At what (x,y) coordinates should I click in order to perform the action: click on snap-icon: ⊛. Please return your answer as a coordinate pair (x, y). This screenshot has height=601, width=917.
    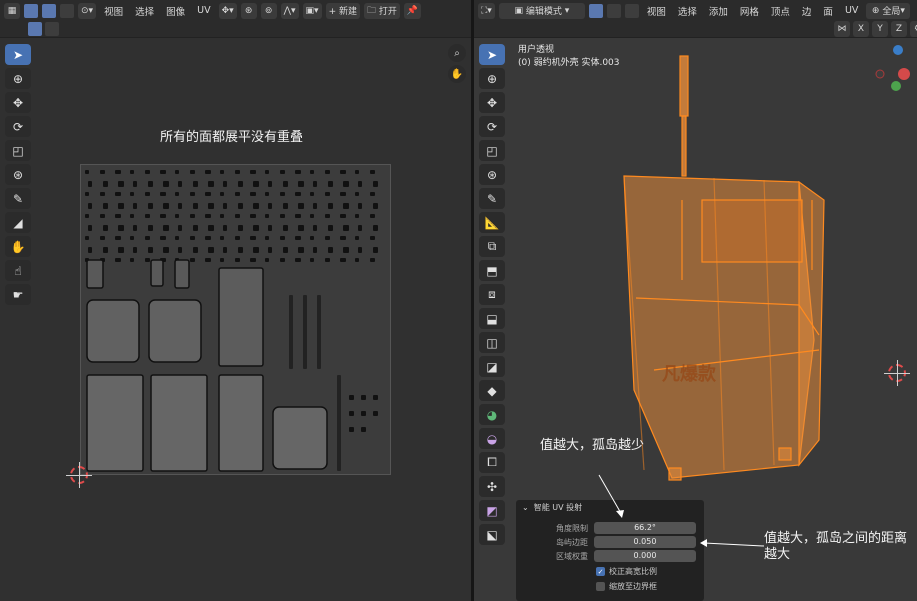
    Looking at the image, I should click on (248, 10).